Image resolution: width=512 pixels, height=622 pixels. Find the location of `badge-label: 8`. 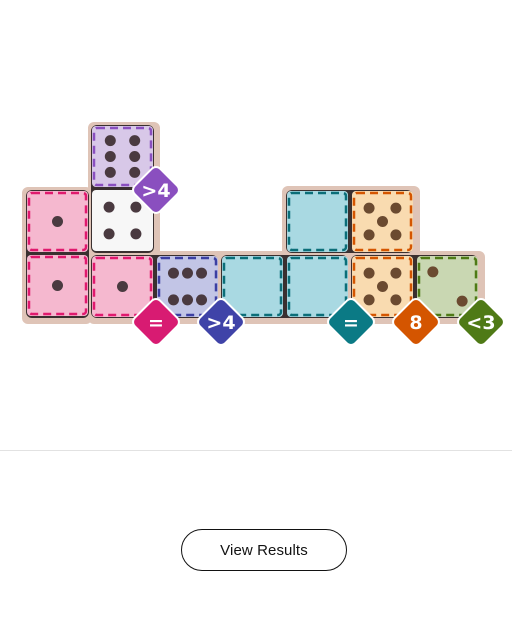

badge-label: 8 is located at coordinates (415, 323).